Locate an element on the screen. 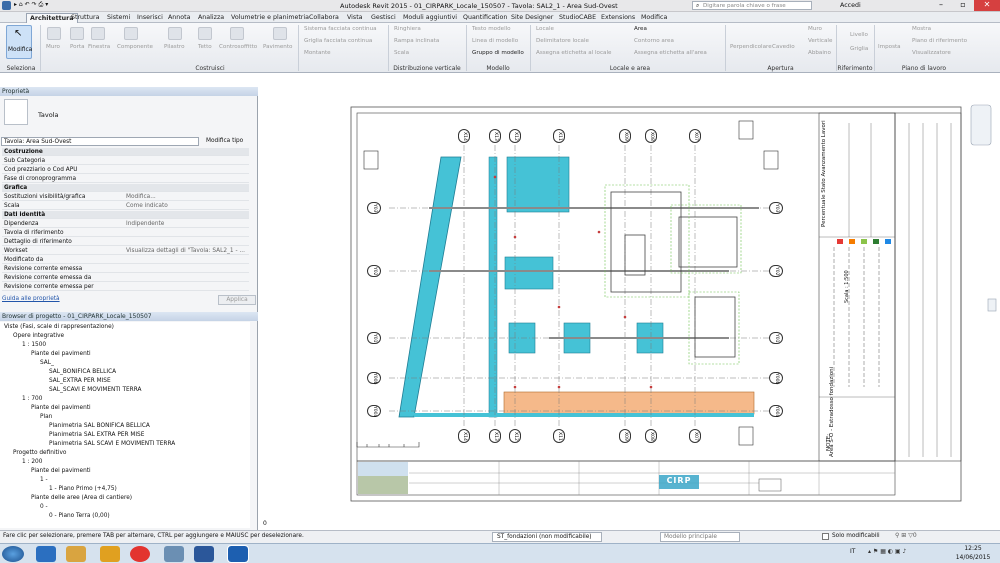  tree-item: Planimetria SAL BONIFICA BELLICA is located at coordinates (99, 426).